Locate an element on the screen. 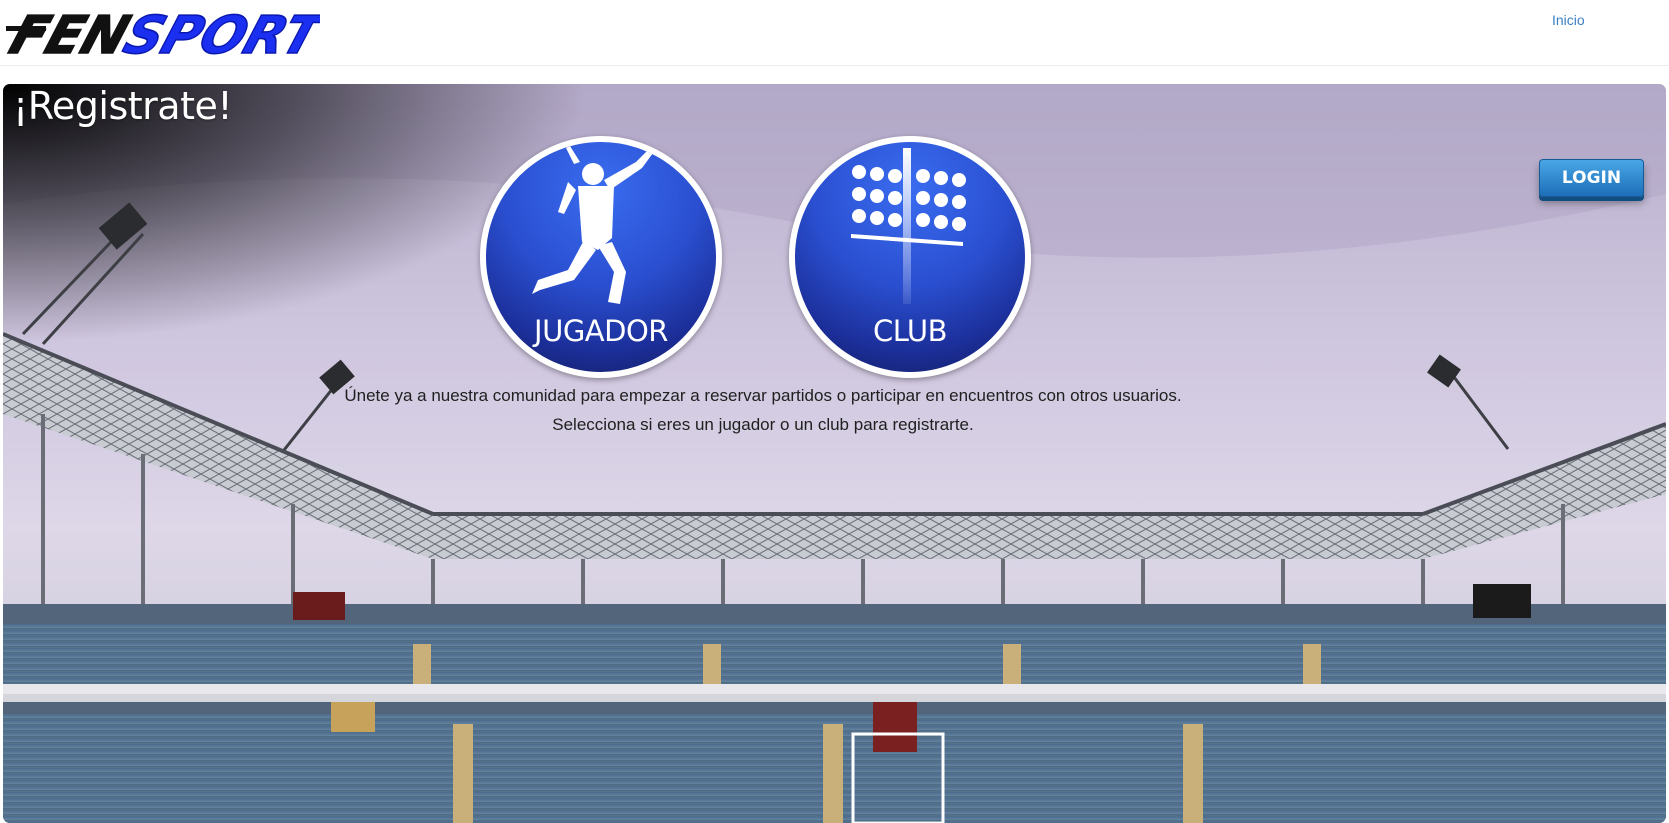 The height and width of the screenshot is (823, 1669). page-title: ¡Registrate! is located at coordinates (123, 106).